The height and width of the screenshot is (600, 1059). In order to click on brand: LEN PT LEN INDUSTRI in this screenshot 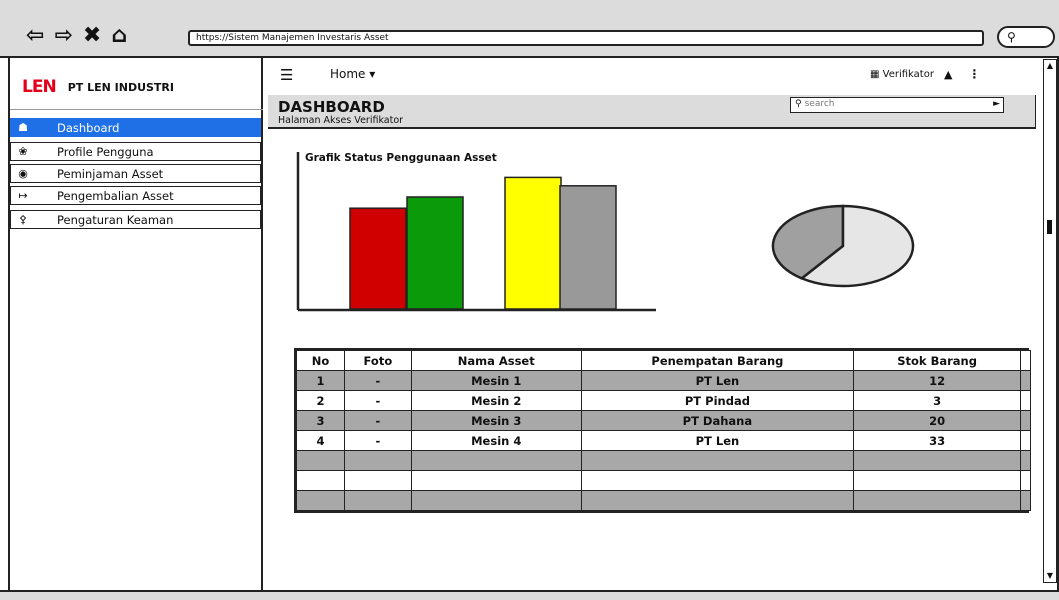, I will do `click(98, 87)`.